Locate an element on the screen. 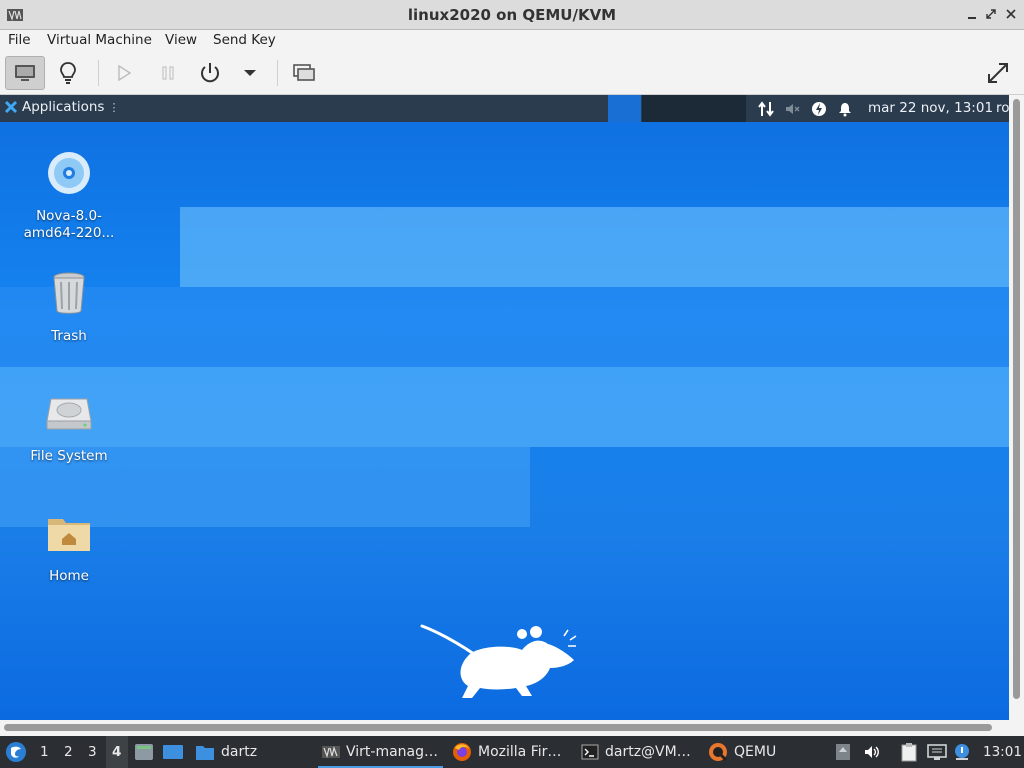  console-view-button is located at coordinates (25, 73).